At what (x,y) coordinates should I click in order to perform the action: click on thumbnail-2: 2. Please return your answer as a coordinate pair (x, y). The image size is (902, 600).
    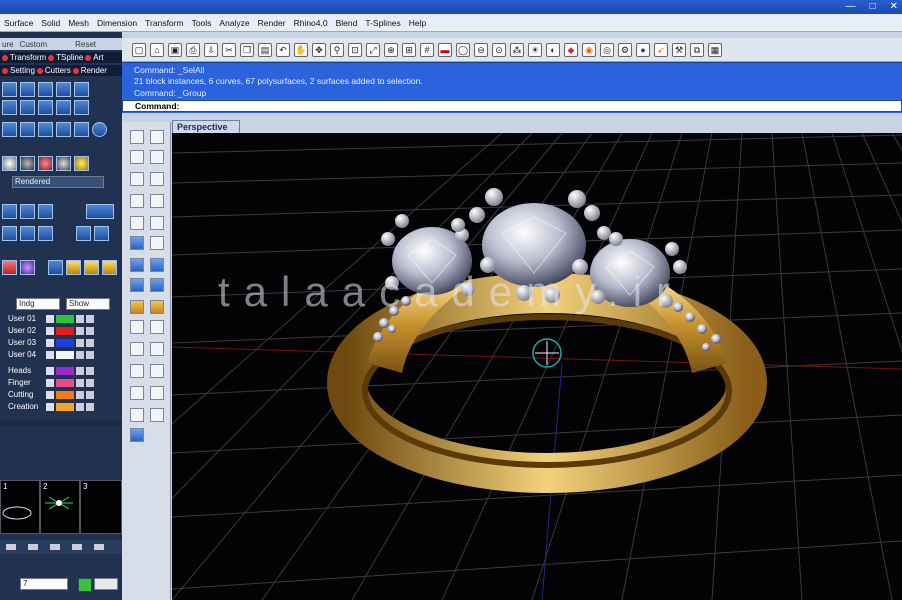
    Looking at the image, I should click on (60, 507).